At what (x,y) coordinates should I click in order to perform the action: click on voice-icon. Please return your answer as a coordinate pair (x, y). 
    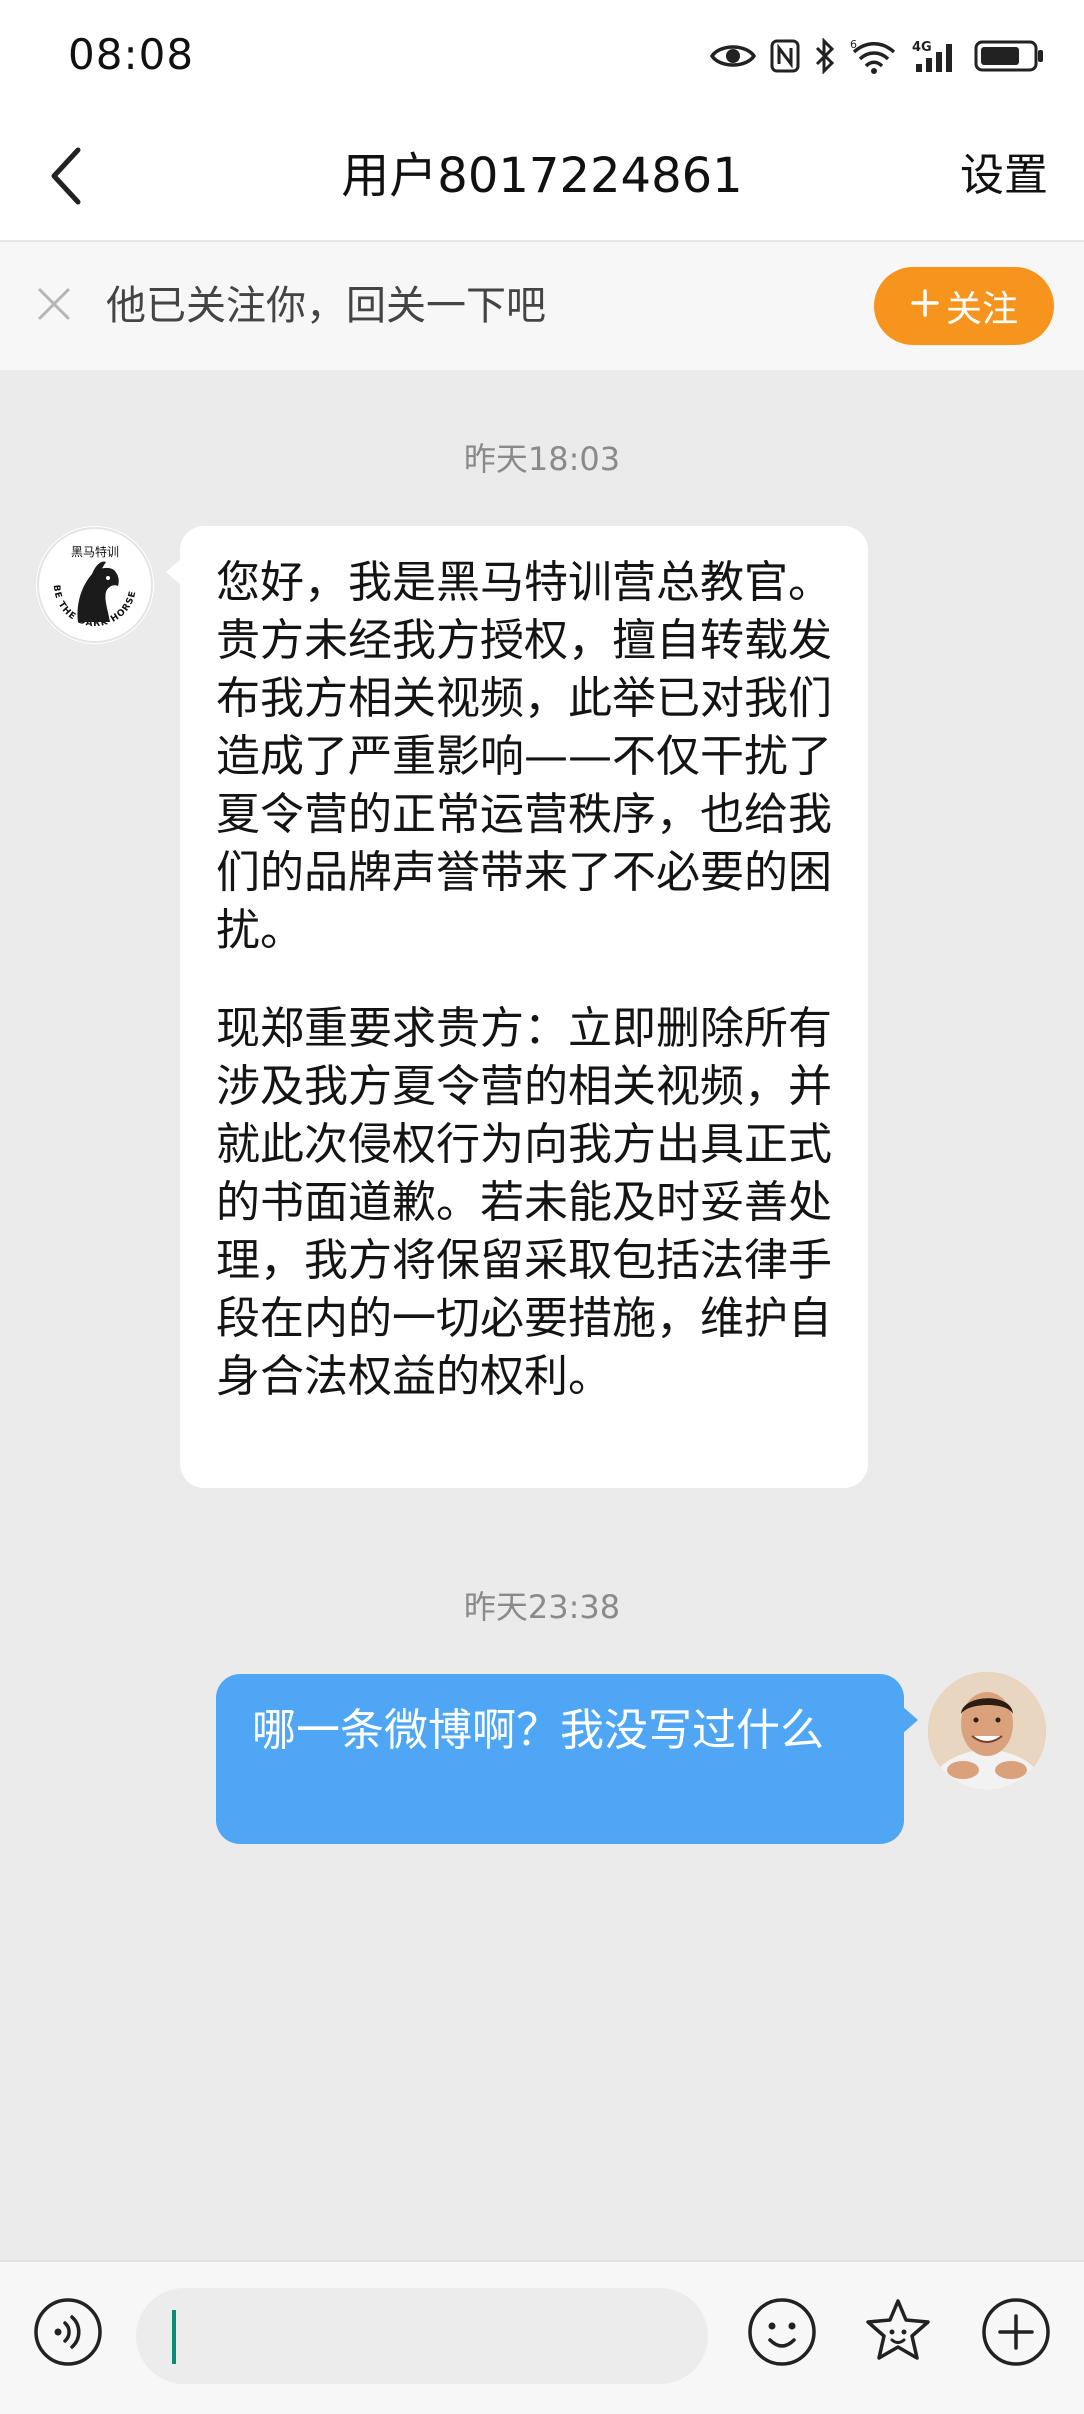
    Looking at the image, I should click on (68, 2335).